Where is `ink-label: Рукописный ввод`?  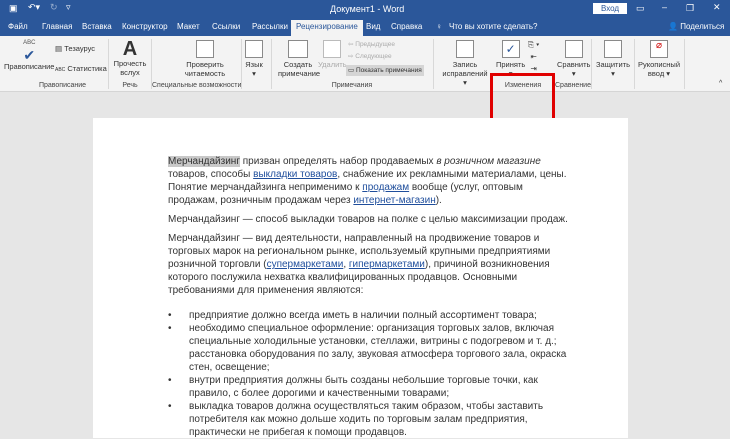 ink-label: Рукописный ввод is located at coordinates (659, 69).